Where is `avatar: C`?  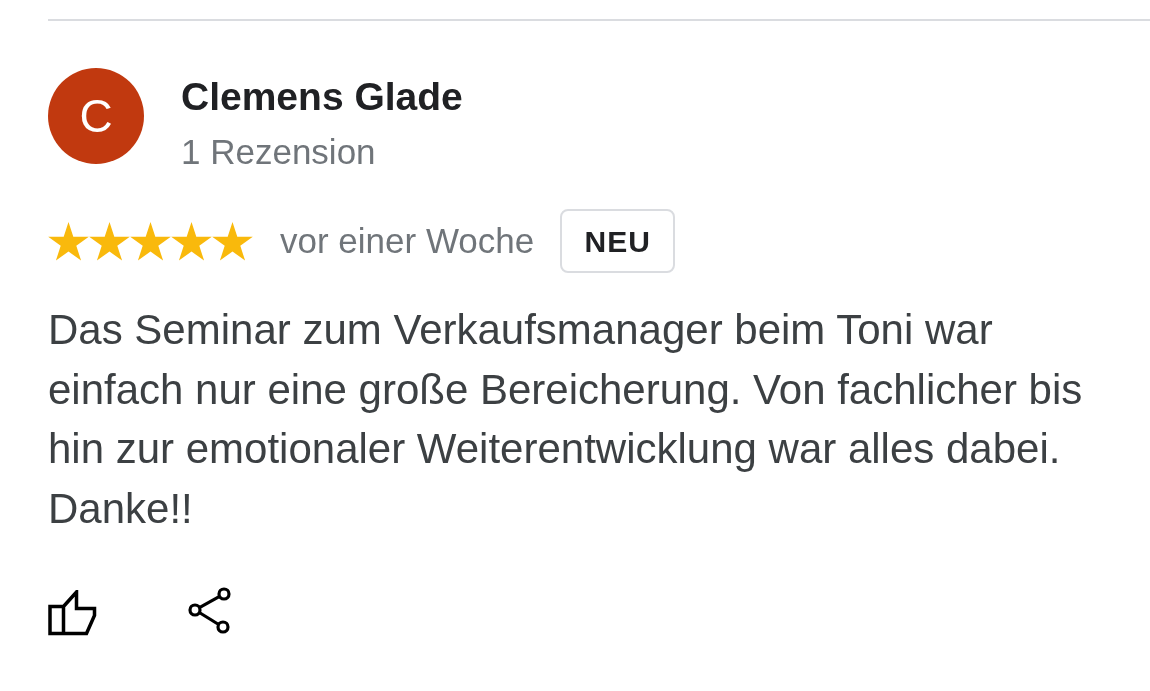 avatar: C is located at coordinates (96, 116).